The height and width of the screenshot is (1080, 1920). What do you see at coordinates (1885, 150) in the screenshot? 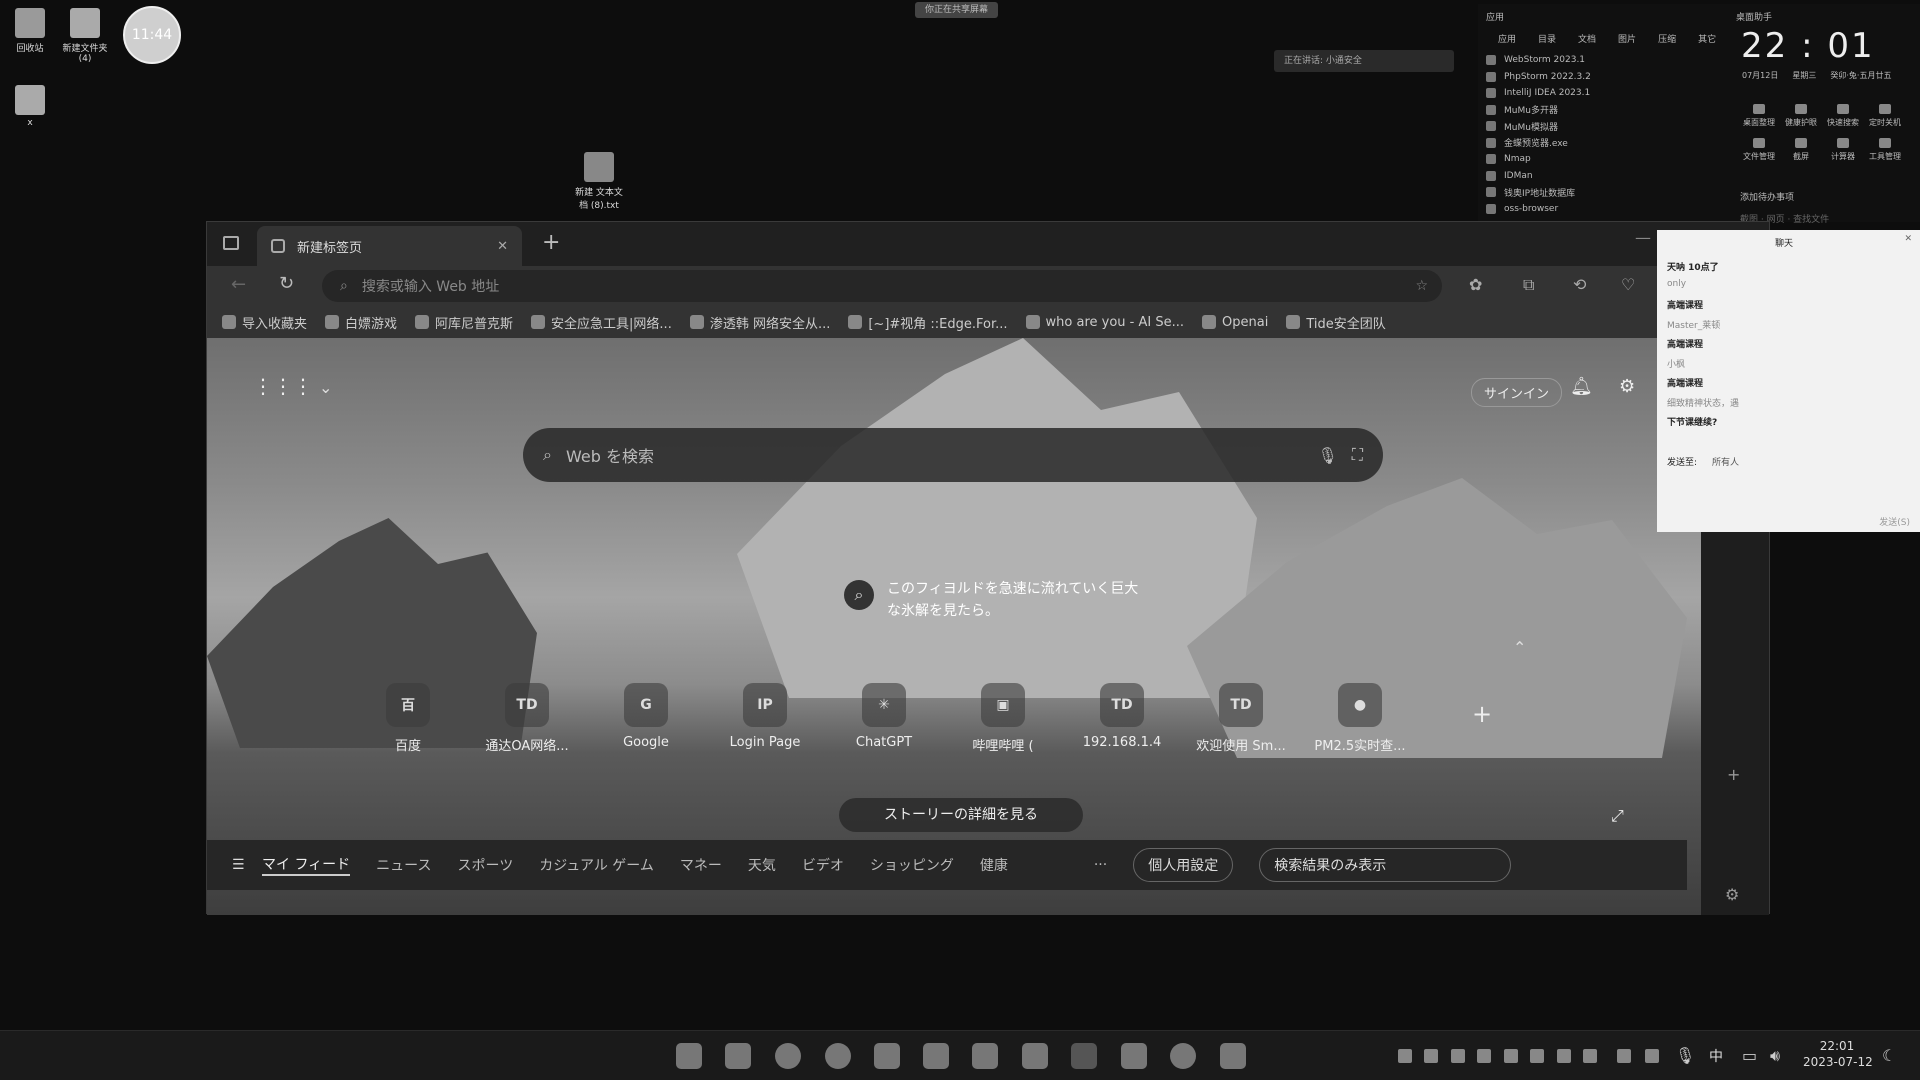
I see `widget-tool: 工具管理` at bounding box center [1885, 150].